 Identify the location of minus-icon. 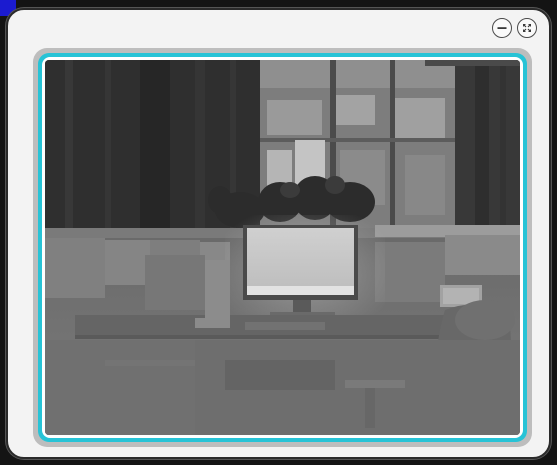
(502, 28).